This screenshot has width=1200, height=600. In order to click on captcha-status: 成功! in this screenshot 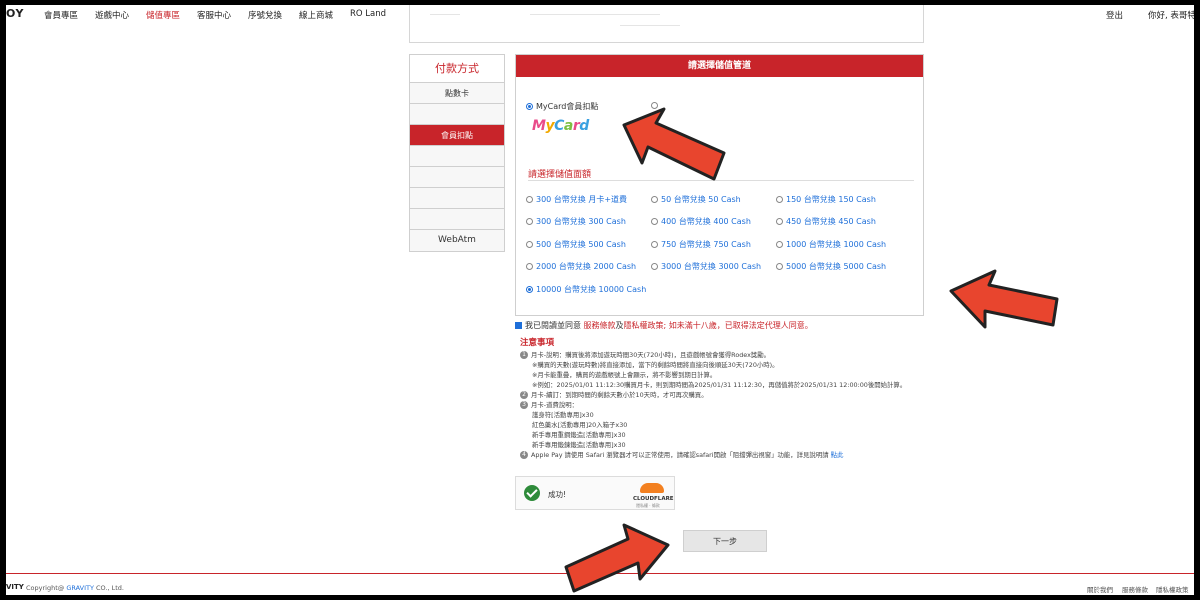, I will do `click(557, 494)`.